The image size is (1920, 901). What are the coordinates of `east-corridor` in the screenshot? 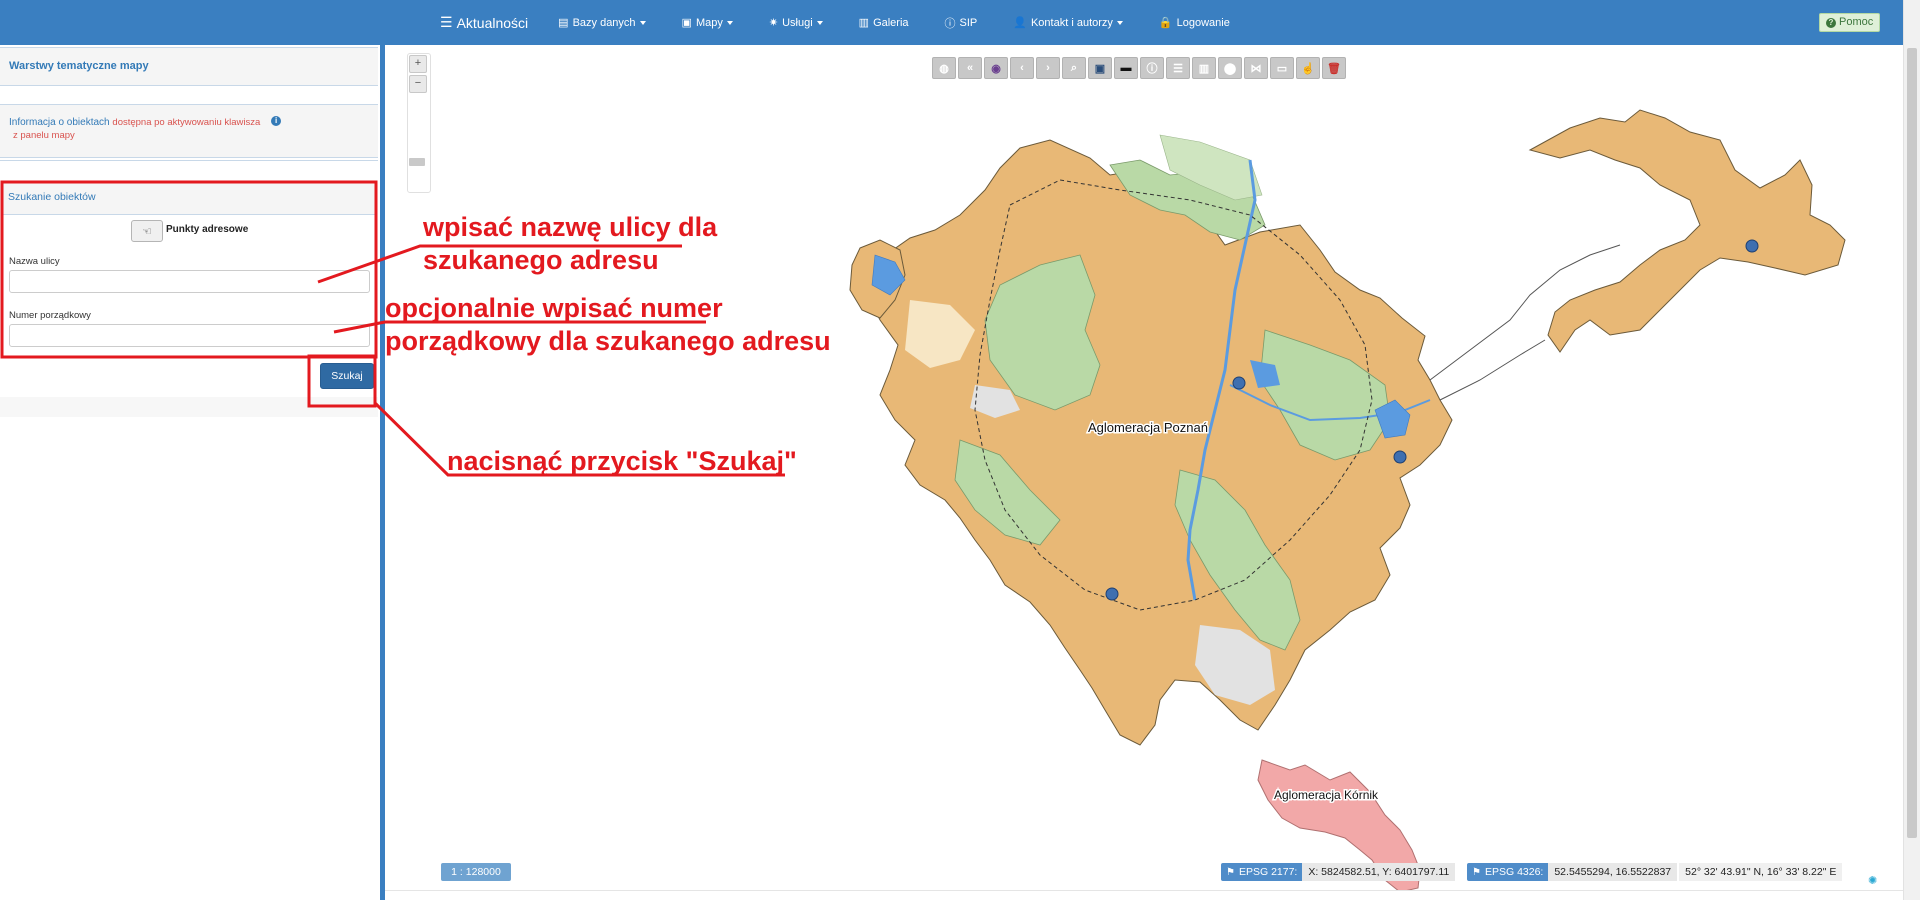 It's located at (1687, 231).